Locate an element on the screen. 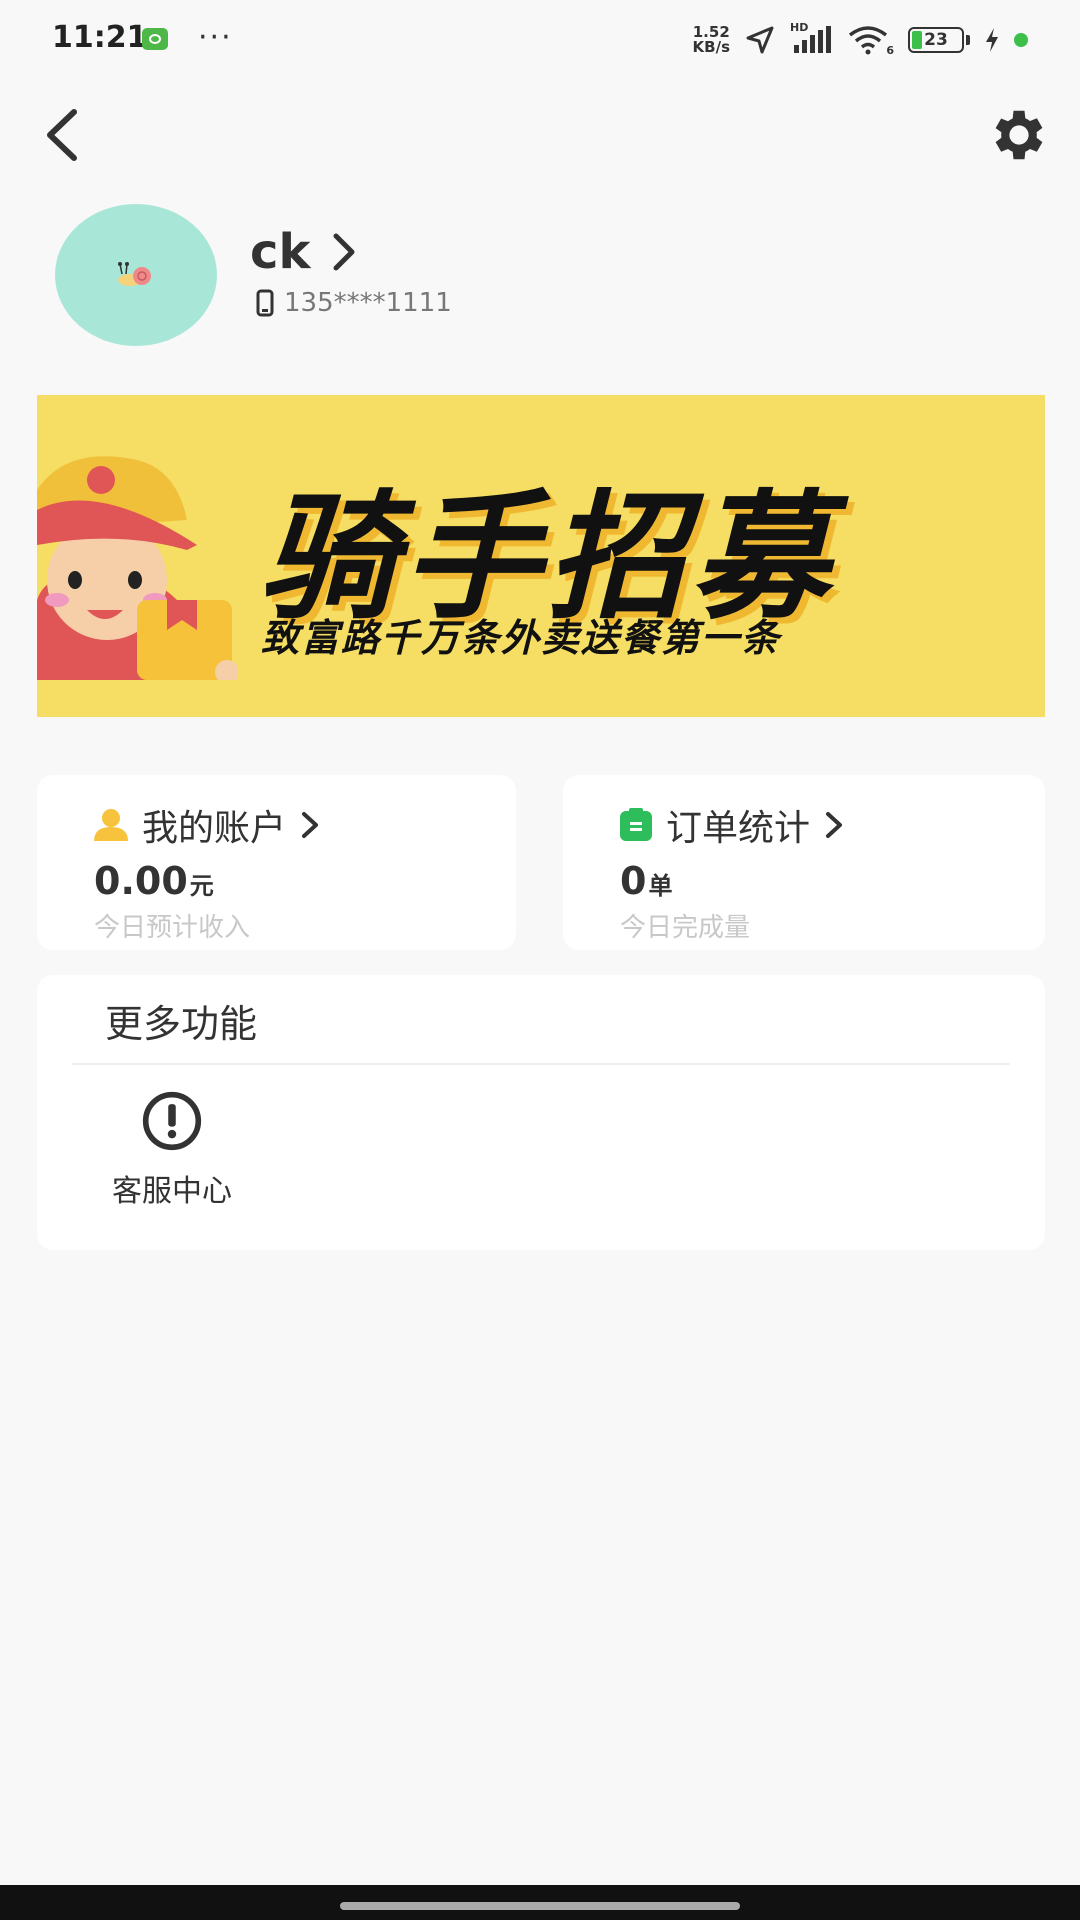  system-navigation-bar is located at coordinates (540, 1902).